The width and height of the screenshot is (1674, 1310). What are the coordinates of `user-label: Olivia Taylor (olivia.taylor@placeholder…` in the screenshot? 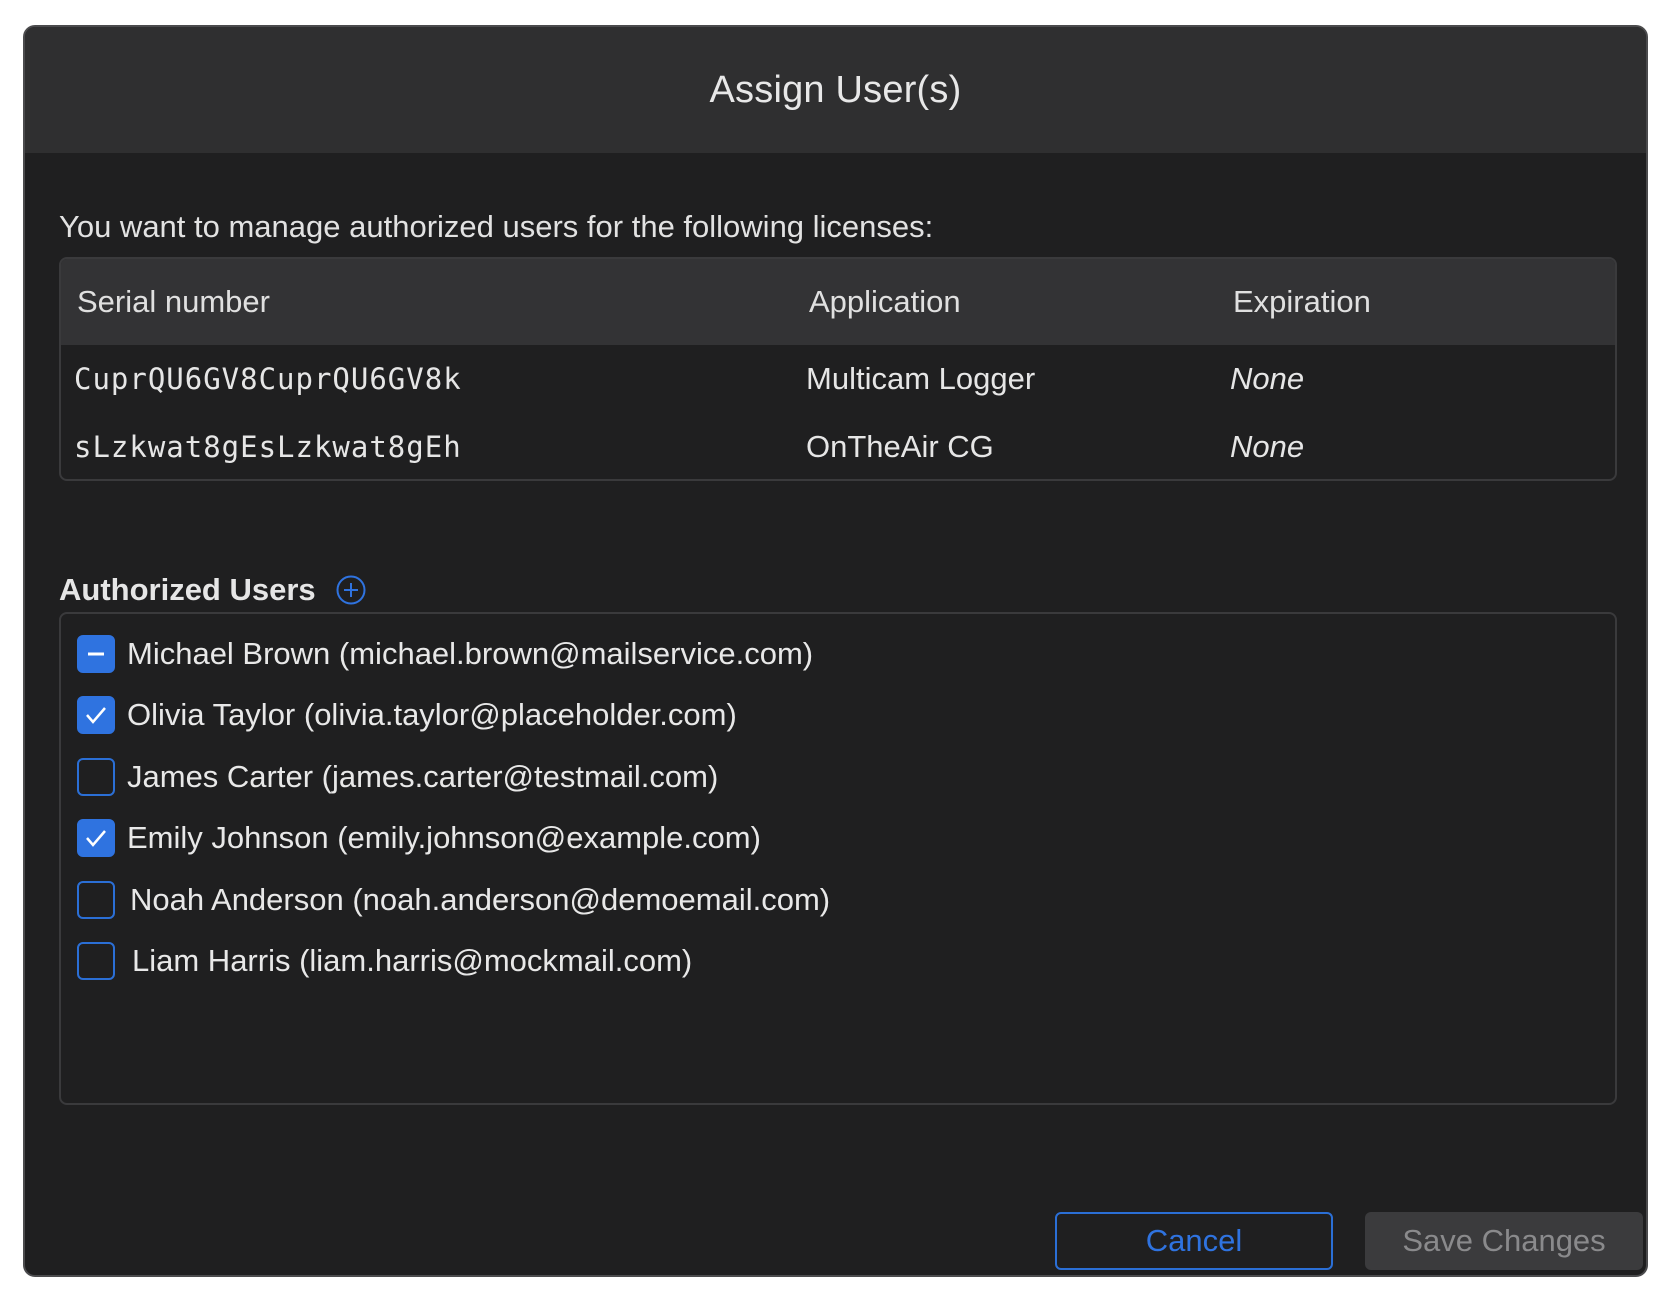 It's located at (432, 714).